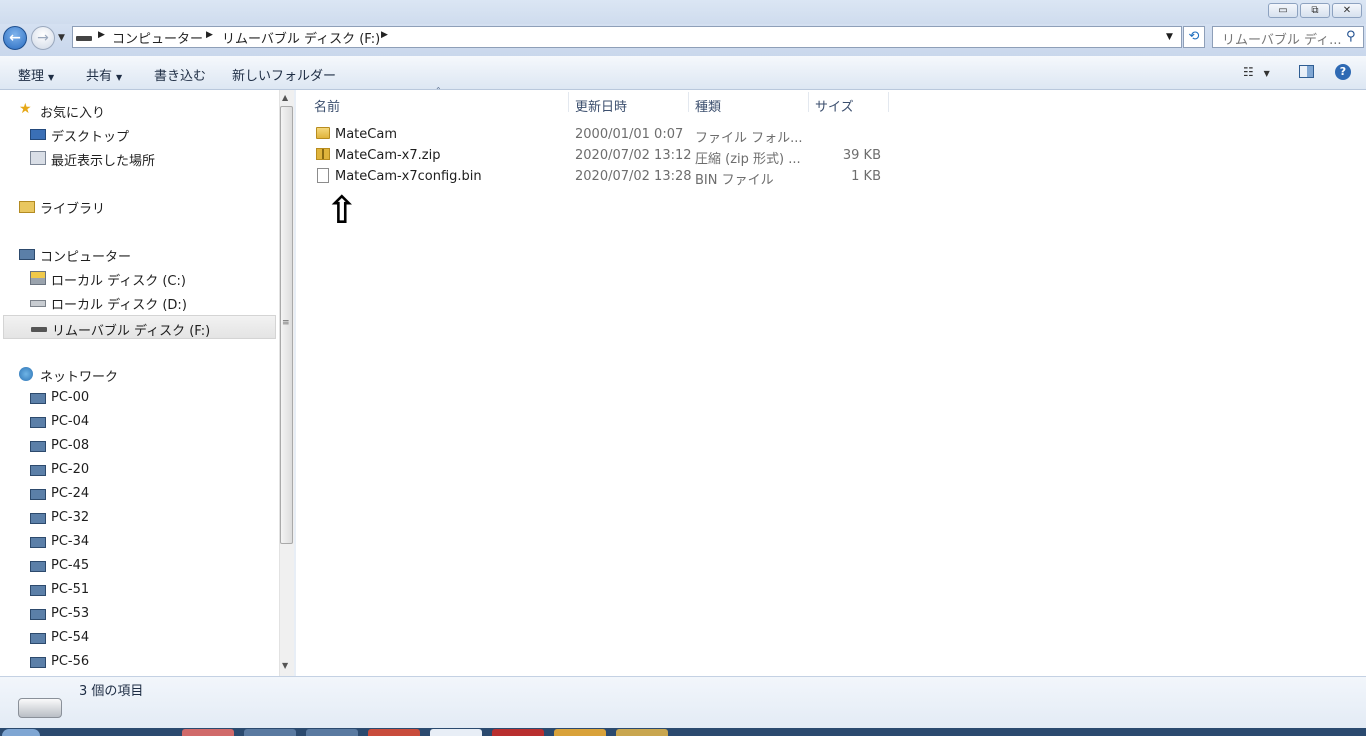  I want to click on scroll-down-arrow: ▼, so click(285, 665).